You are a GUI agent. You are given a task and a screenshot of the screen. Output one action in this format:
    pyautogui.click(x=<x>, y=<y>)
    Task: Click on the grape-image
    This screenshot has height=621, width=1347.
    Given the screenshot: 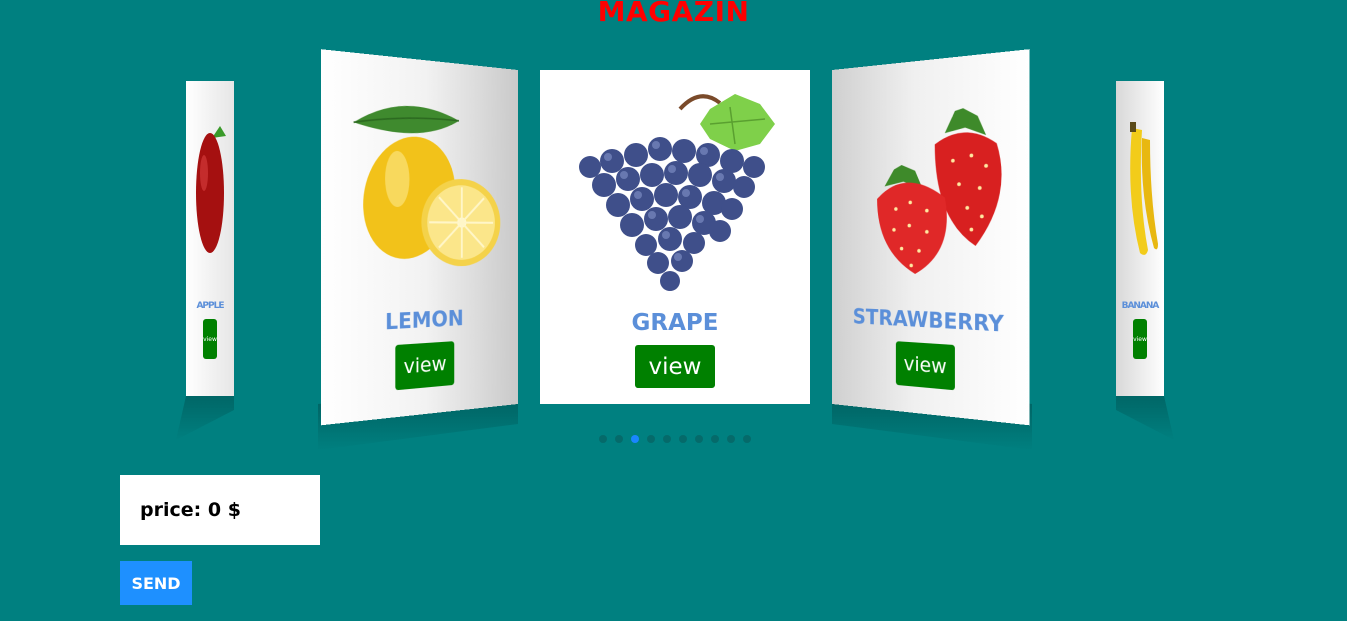 What is the action you would take?
    pyautogui.click(x=675, y=194)
    